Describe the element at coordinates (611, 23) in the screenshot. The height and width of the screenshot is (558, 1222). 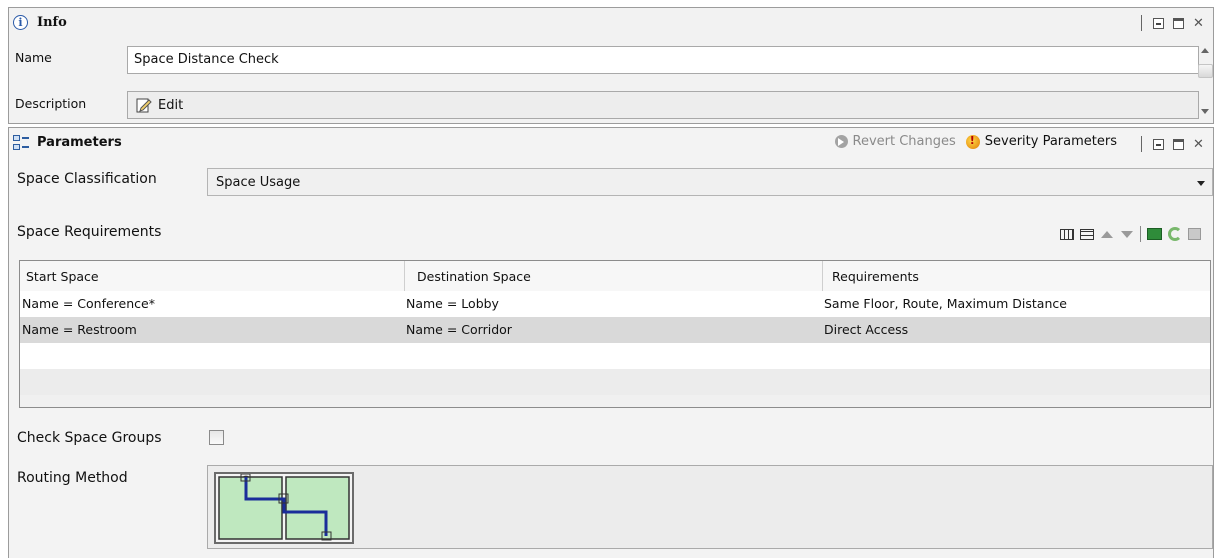
I see `info-titlebar: i Info ✕` at that location.